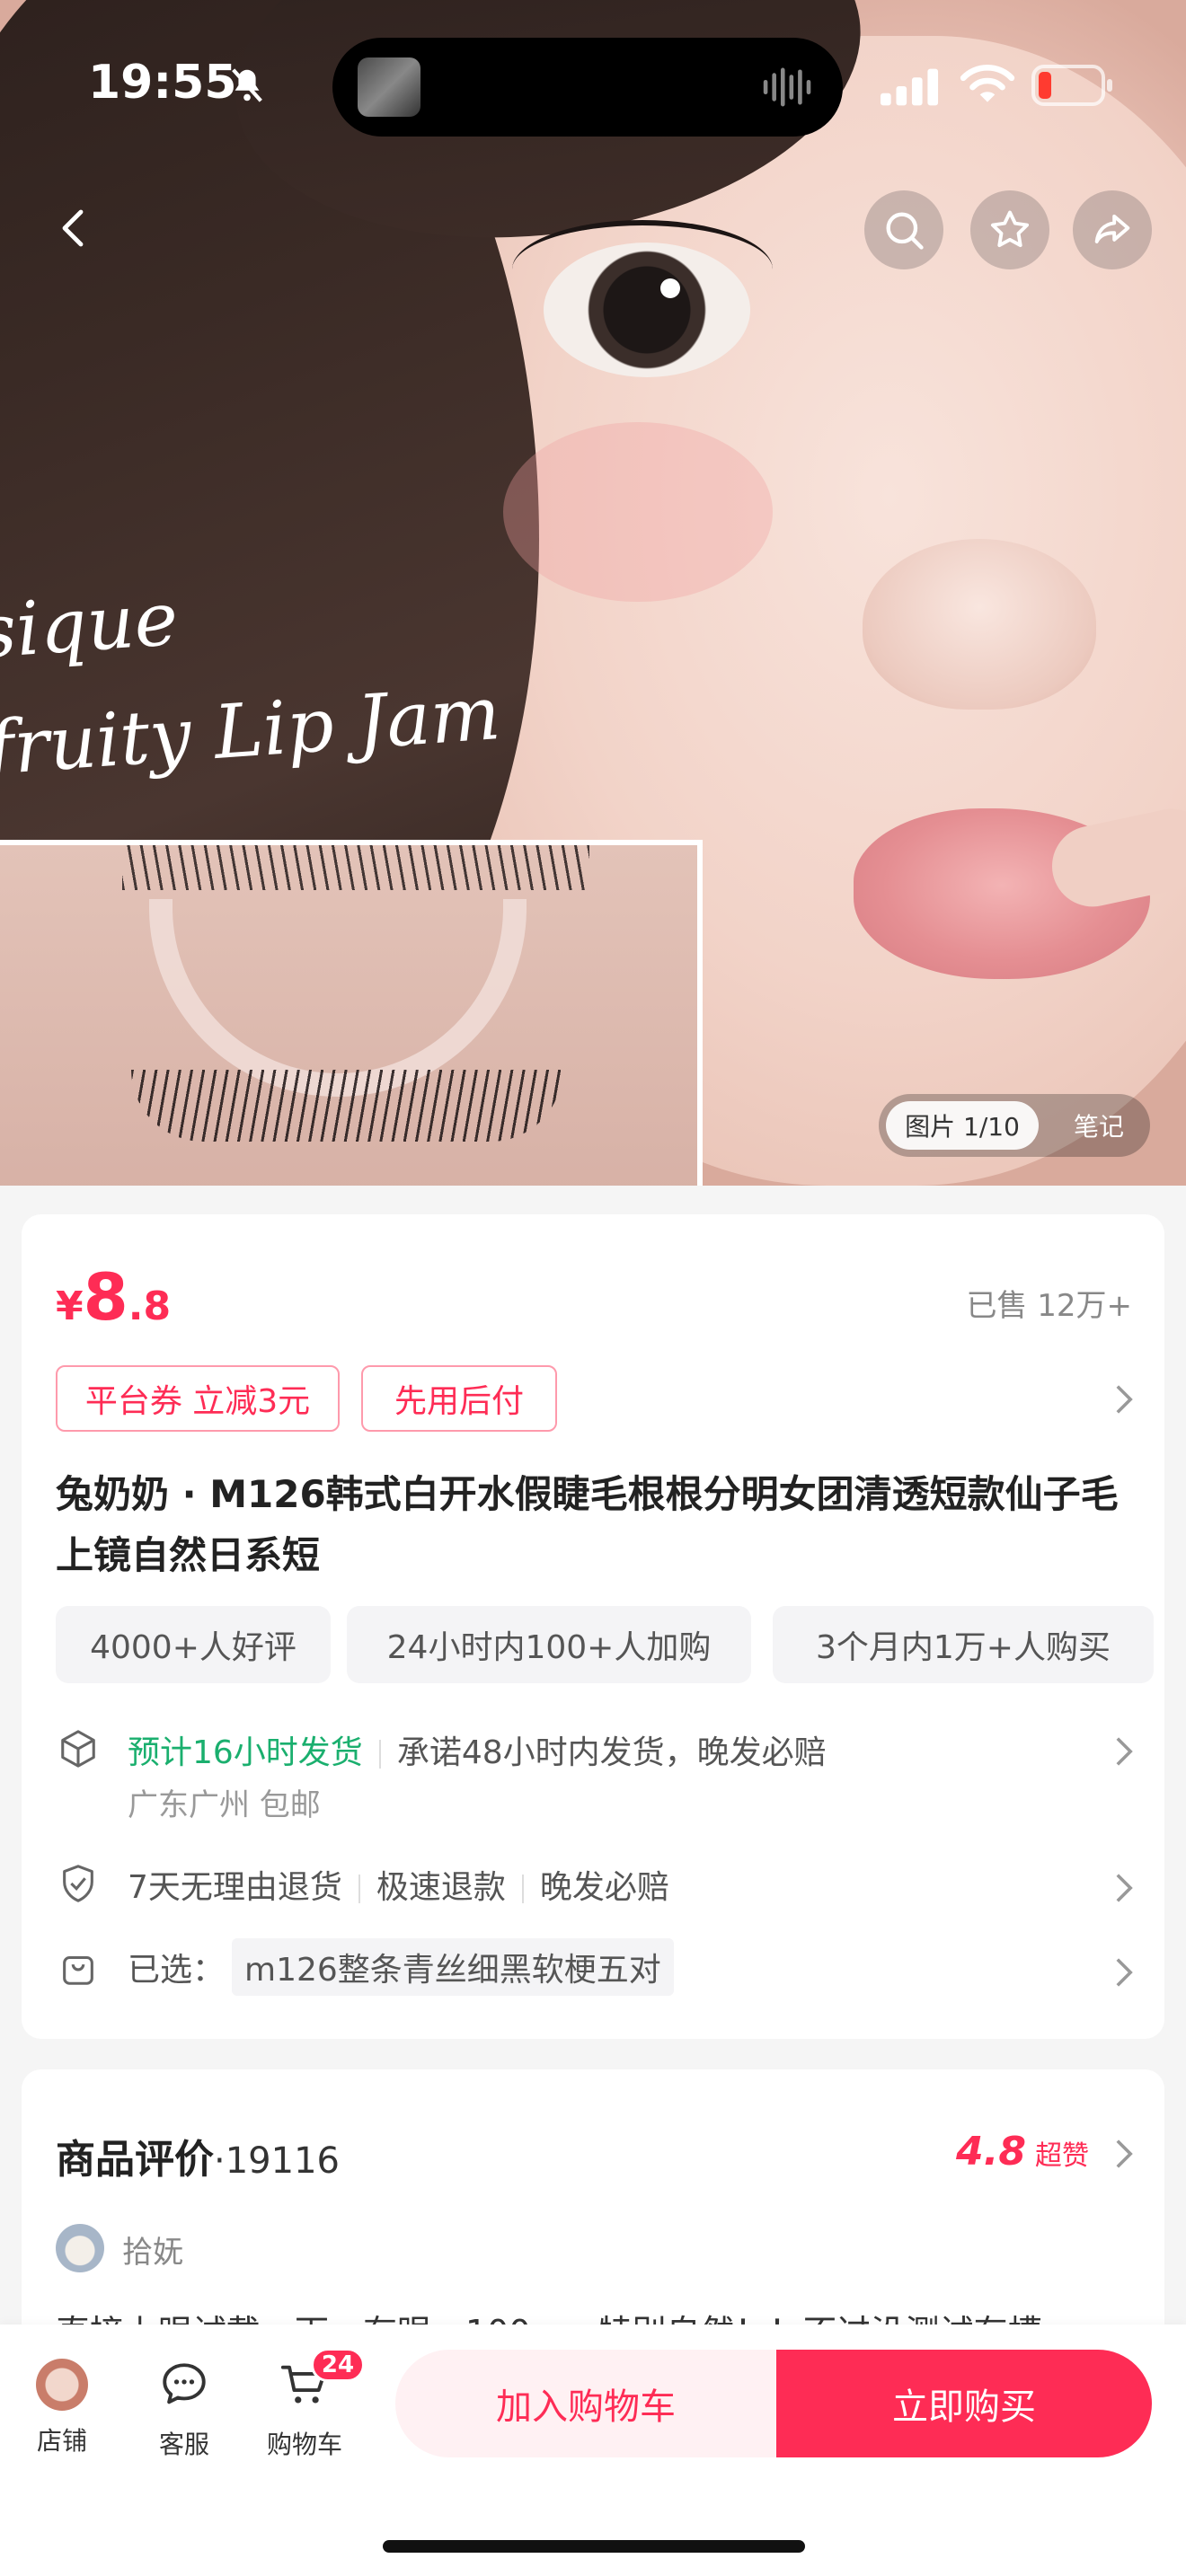 The width and height of the screenshot is (1186, 2576). I want to click on pay-later-tag: 先用后付, so click(459, 1398).